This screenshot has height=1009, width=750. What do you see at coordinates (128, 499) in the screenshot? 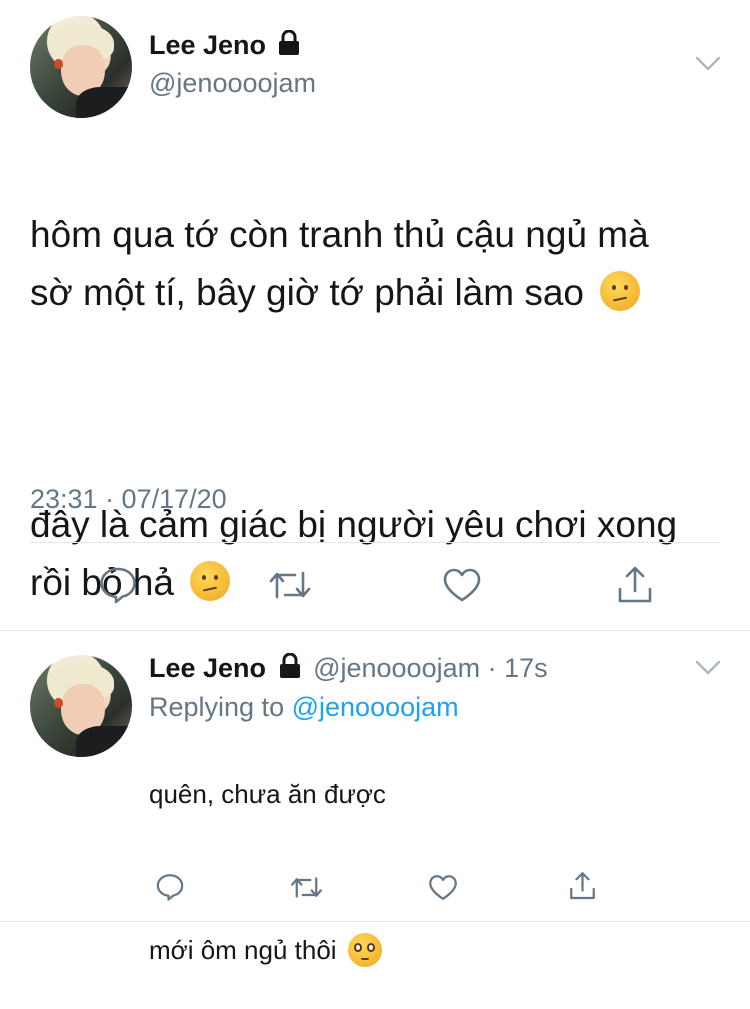
I see `timestamp: 23:31 · 07/17/20` at bounding box center [128, 499].